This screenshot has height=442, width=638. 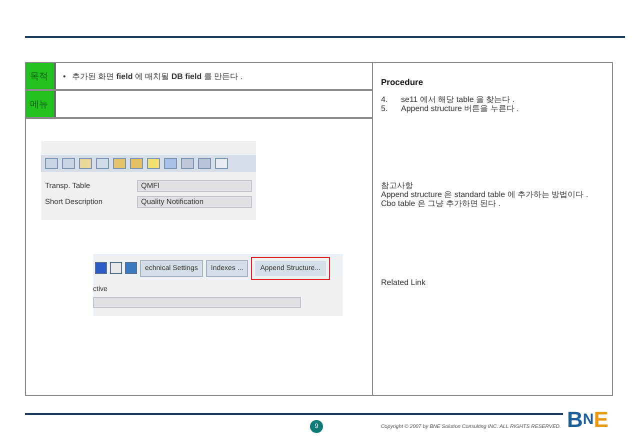 What do you see at coordinates (41, 104) in the screenshot?
I see `row-label: 메뉴` at bounding box center [41, 104].